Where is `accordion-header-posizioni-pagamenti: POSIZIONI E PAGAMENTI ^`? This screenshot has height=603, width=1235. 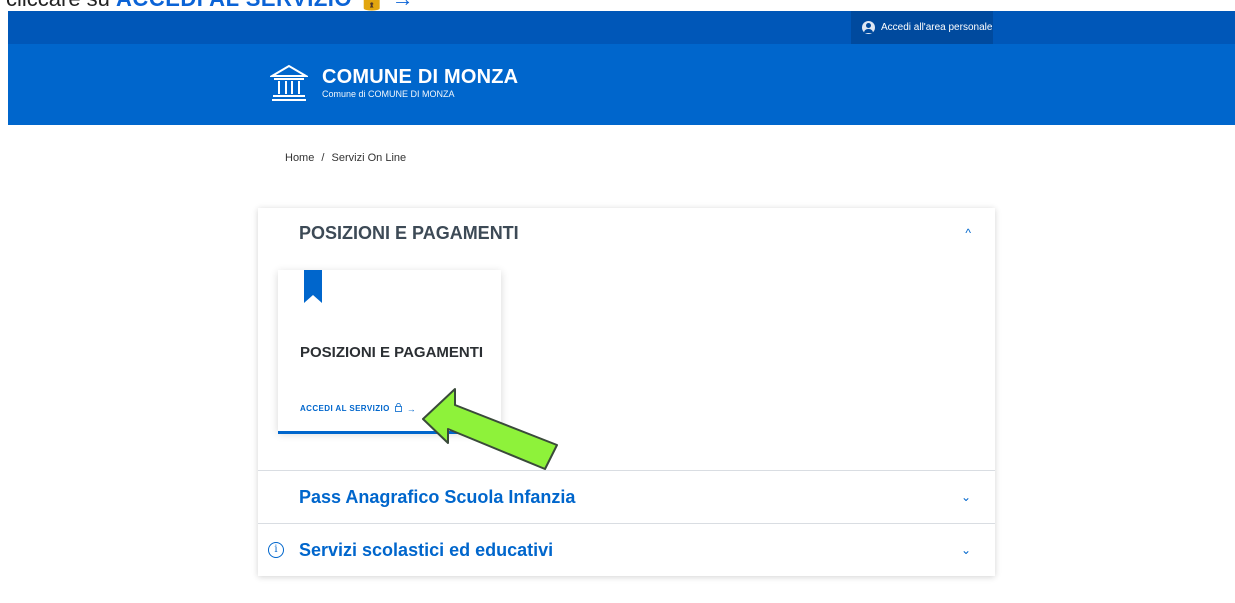
accordion-header-posizioni-pagamenti: POSIZIONI E PAGAMENTI ^ is located at coordinates (626, 233).